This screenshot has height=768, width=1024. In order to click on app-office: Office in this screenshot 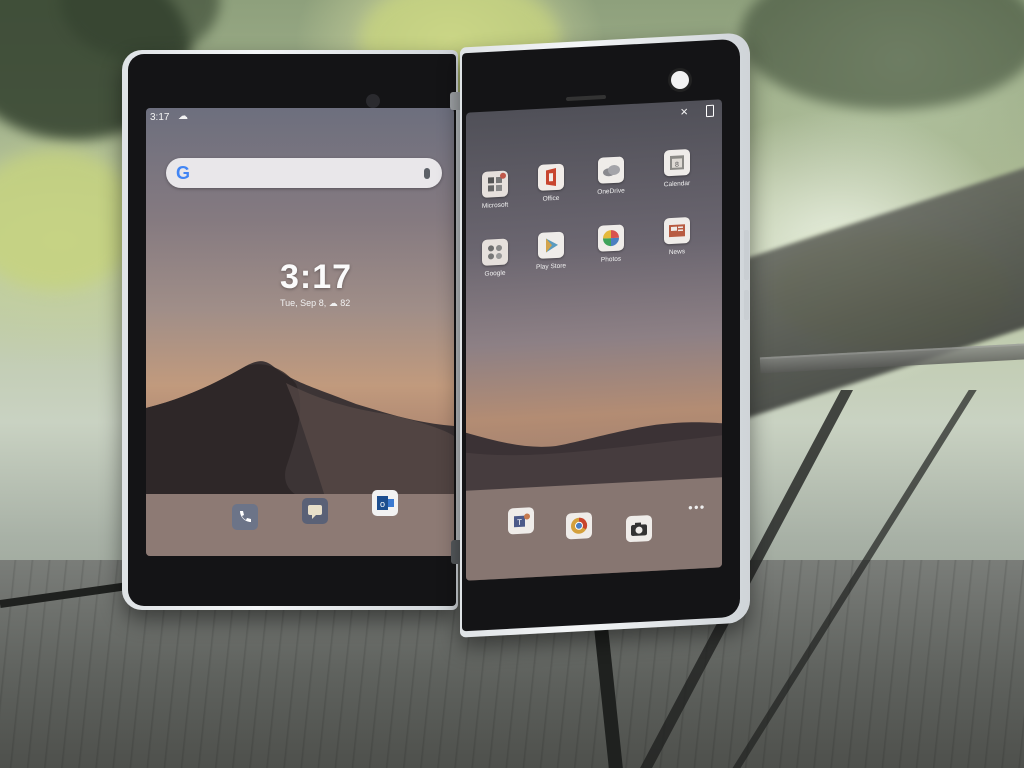, I will do `click(551, 183)`.